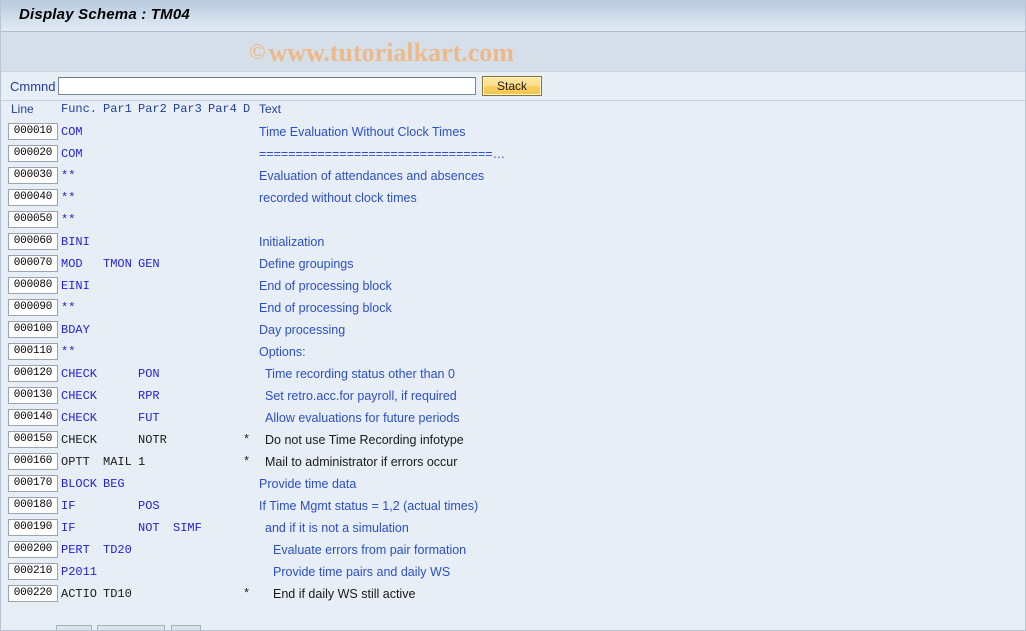  What do you see at coordinates (152, 440) in the screenshot?
I see `row-par2: NOTR` at bounding box center [152, 440].